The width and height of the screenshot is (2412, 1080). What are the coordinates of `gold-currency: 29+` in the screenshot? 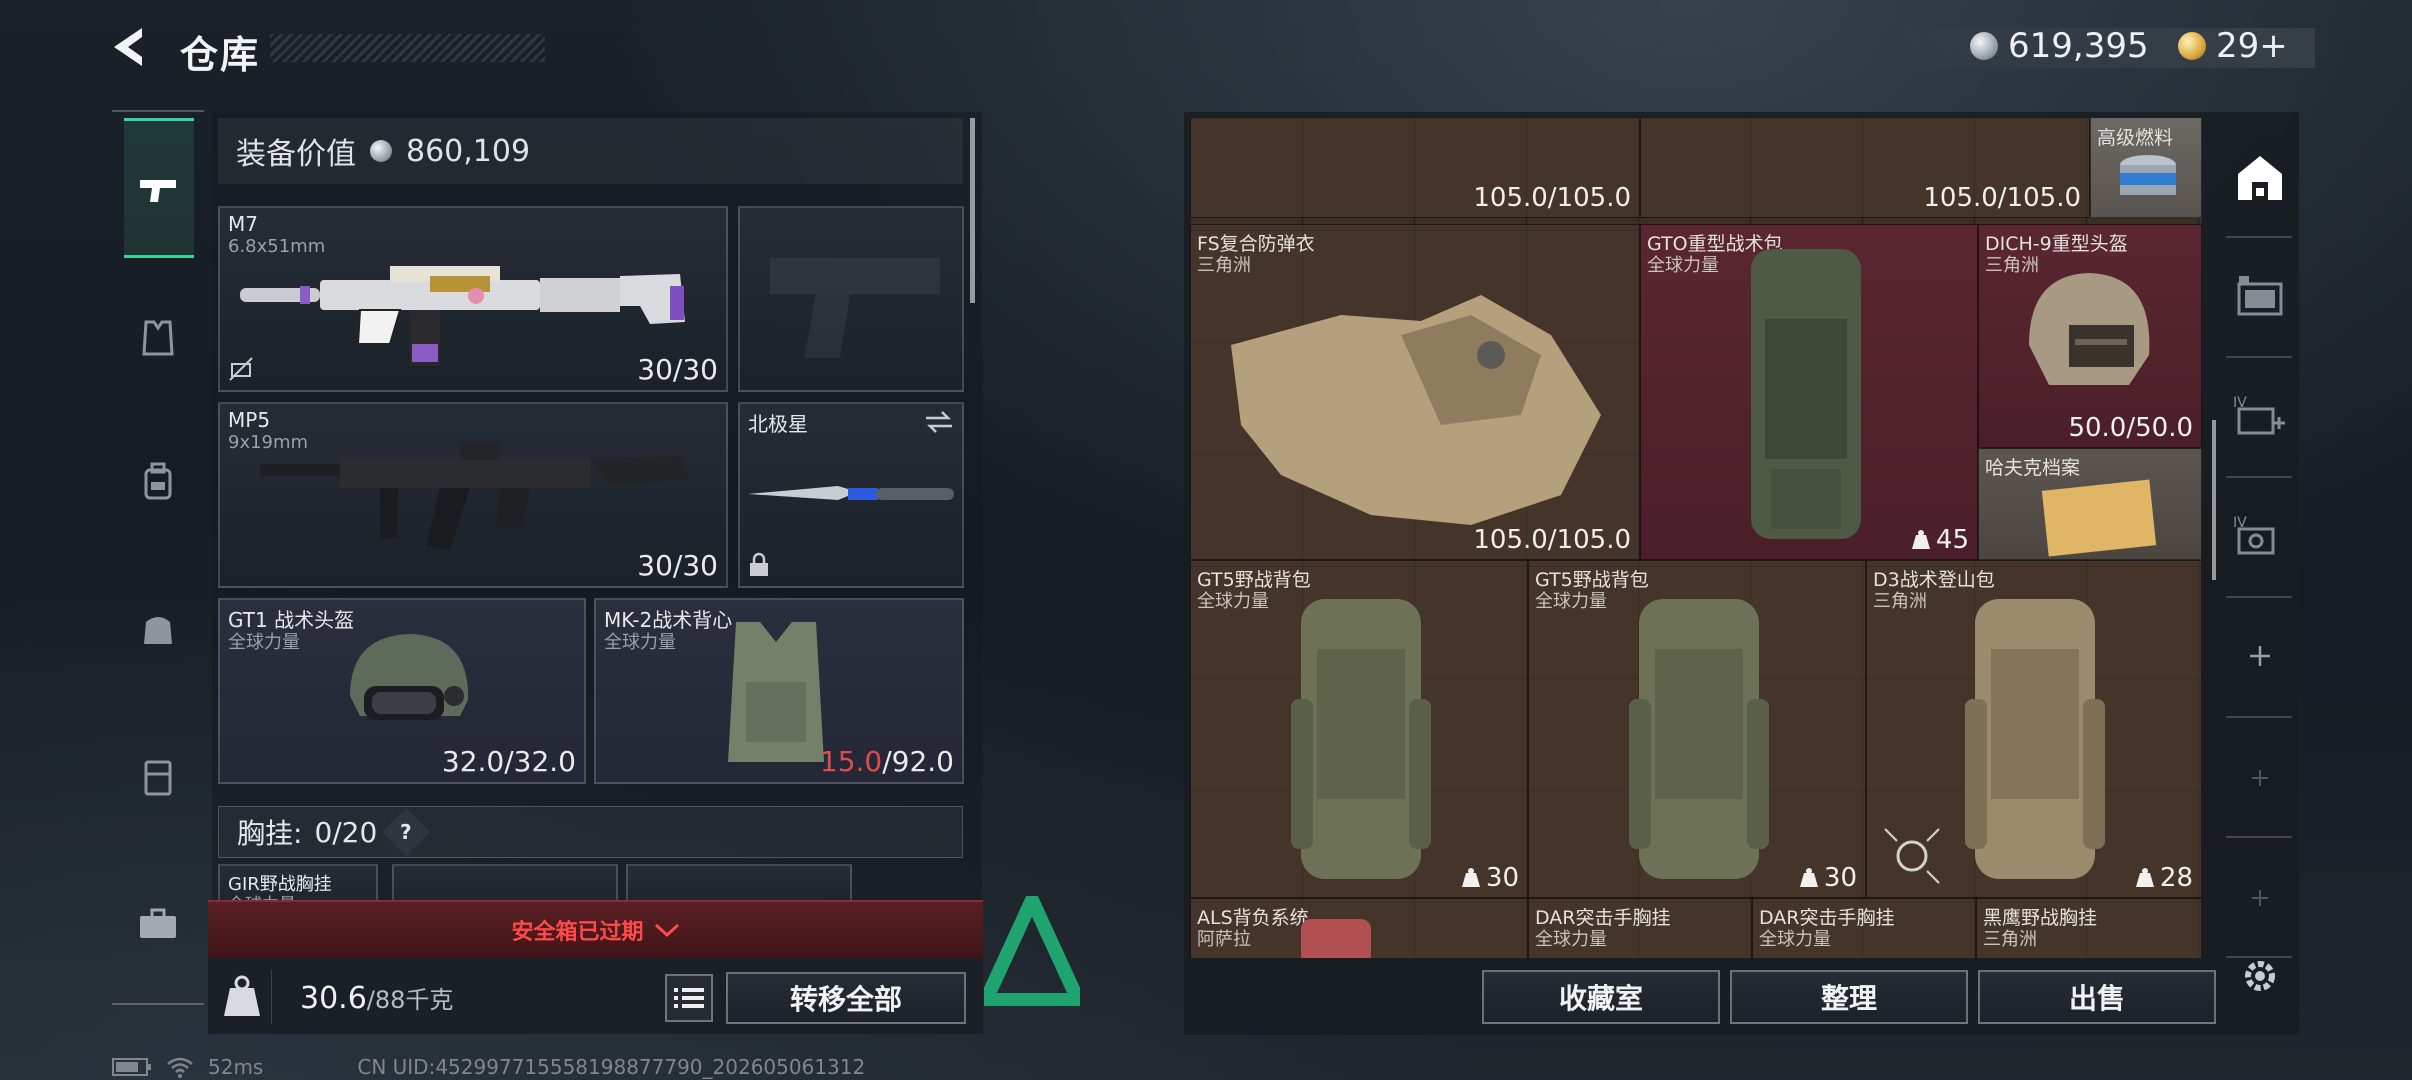 It's located at (2233, 46).